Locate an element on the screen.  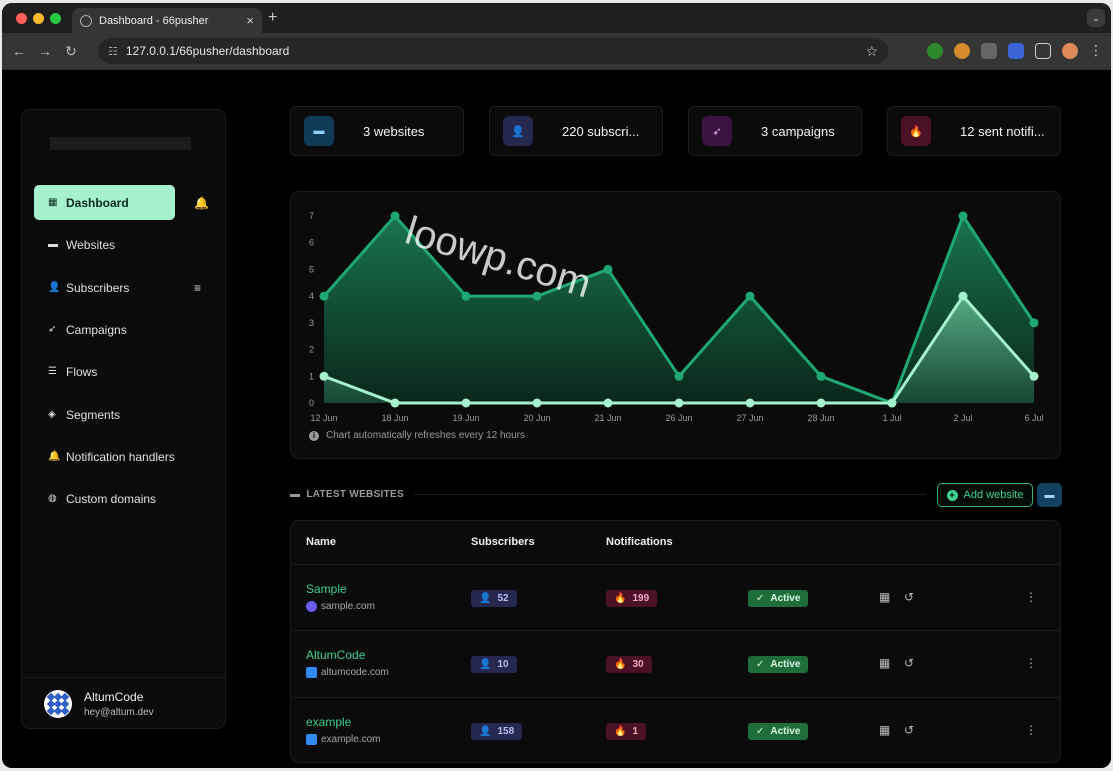
close-window-button is located at coordinates (21, 18).